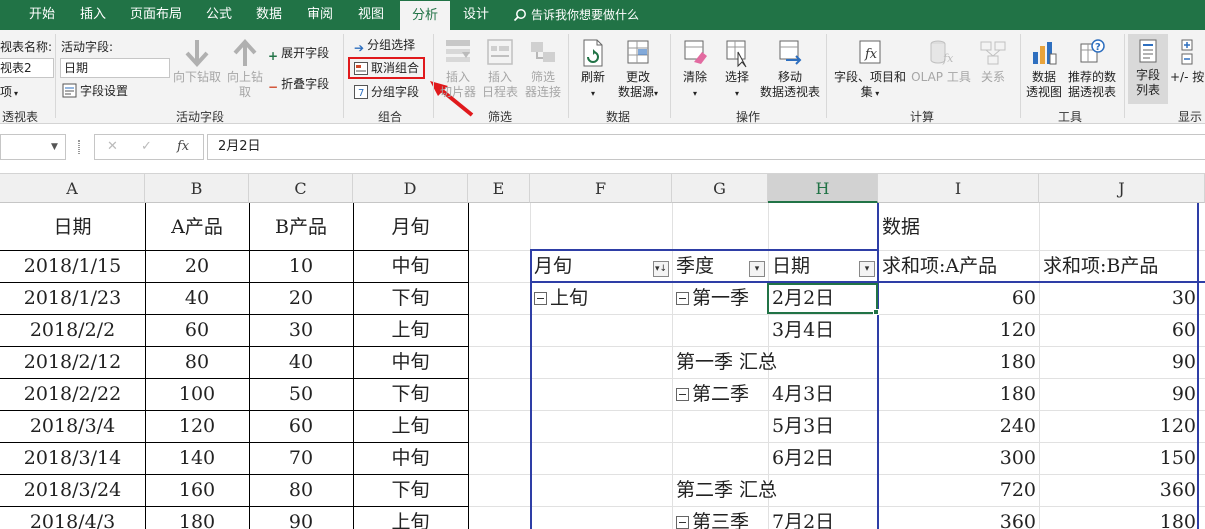 This screenshot has width=1205, height=529. I want to click on column-header-b: B, so click(197, 188).